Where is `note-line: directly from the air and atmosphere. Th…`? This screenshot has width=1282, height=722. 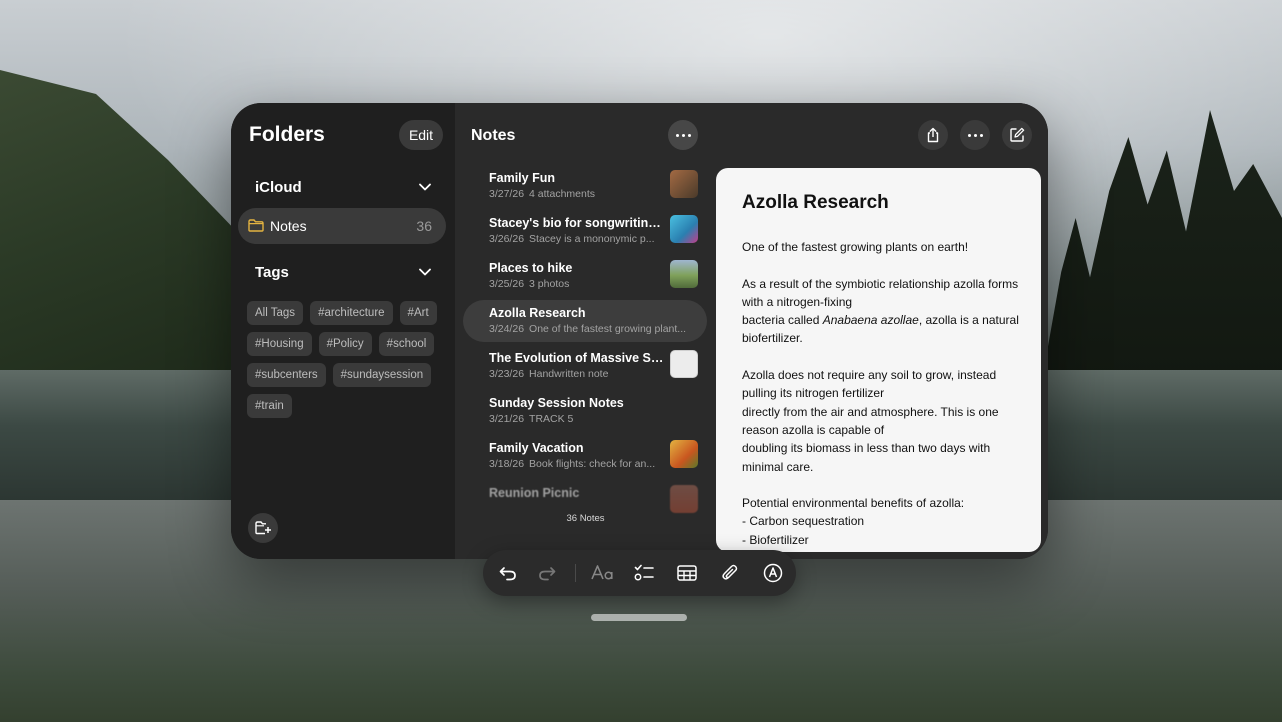
note-line: directly from the air and atmosphere. Th… is located at coordinates (870, 420).